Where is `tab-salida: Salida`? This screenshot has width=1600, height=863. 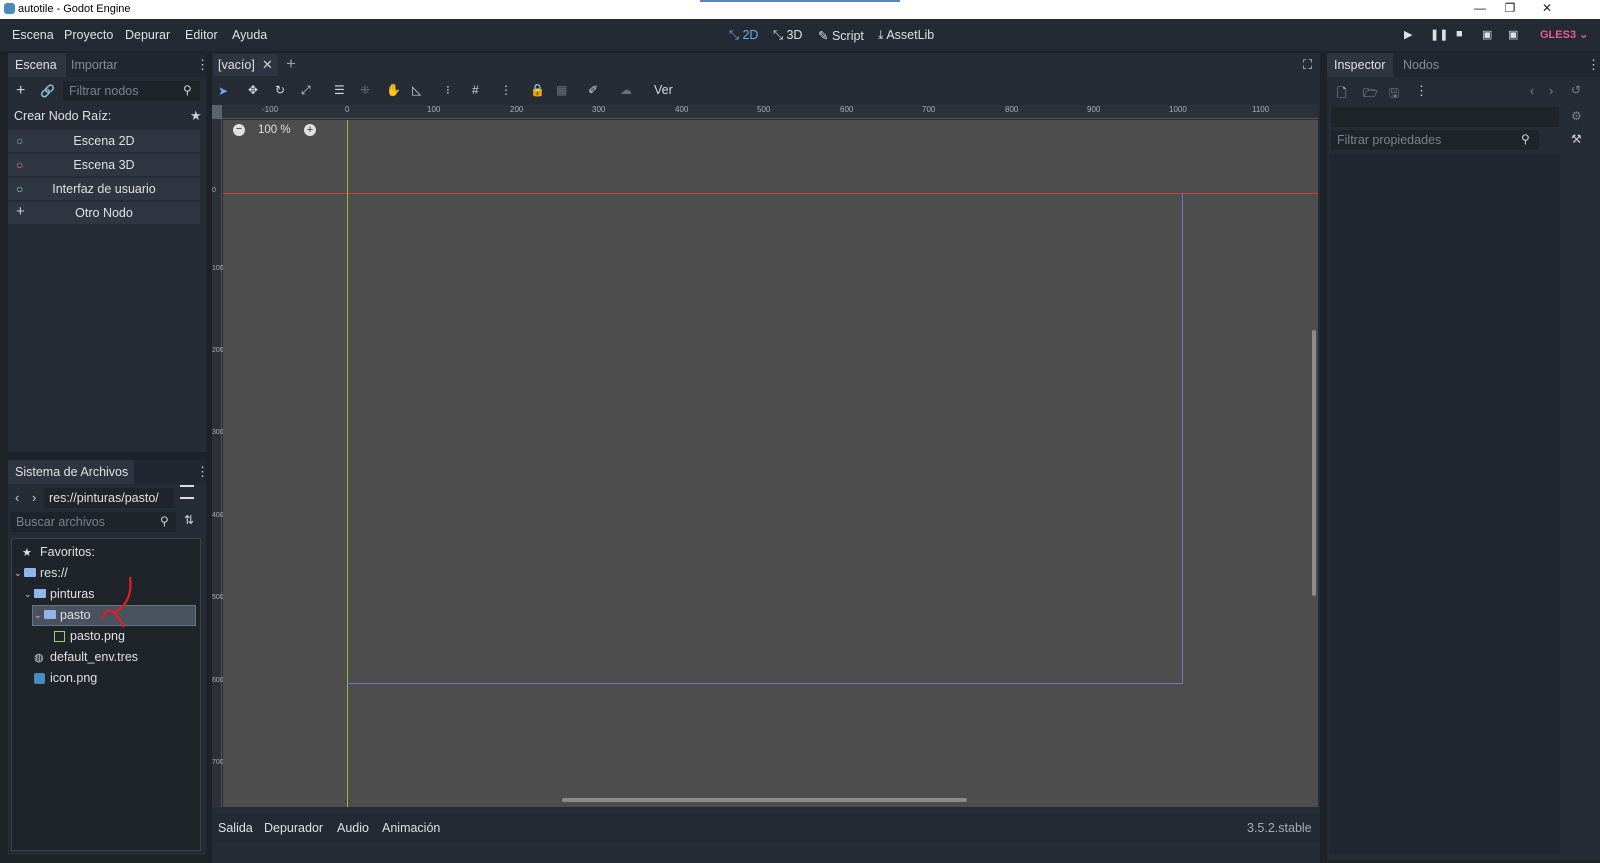 tab-salida: Salida is located at coordinates (235, 828).